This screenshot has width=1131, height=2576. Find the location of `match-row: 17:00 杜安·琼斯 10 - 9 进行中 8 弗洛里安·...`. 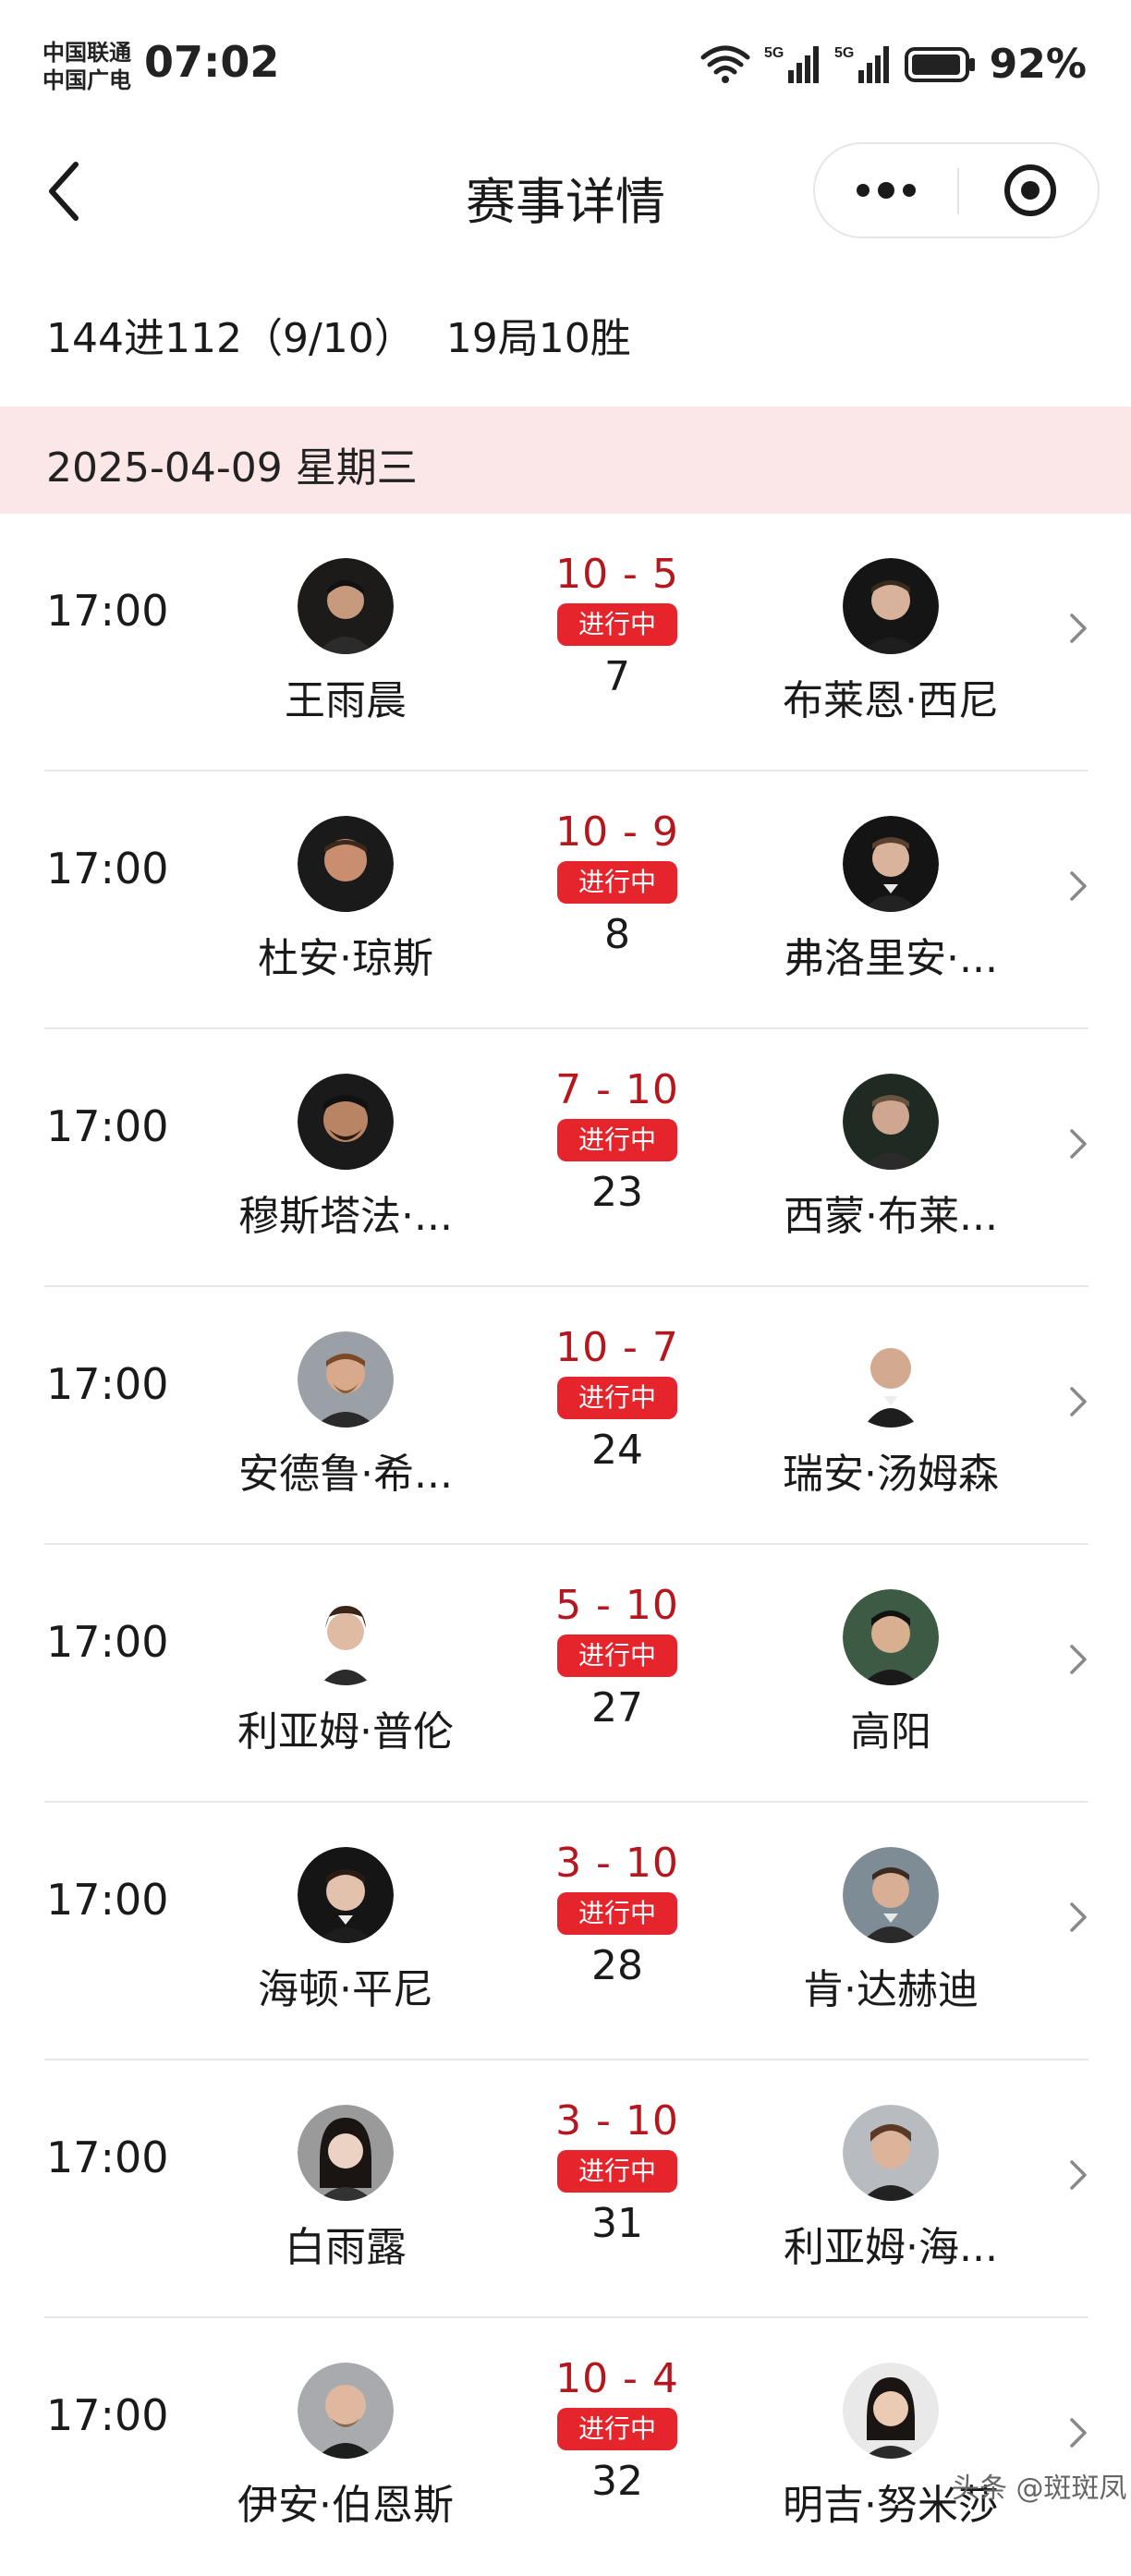

match-row: 17:00 杜安·琼斯 10 - 9 进行中 8 弗洛里安·... is located at coordinates (565, 900).